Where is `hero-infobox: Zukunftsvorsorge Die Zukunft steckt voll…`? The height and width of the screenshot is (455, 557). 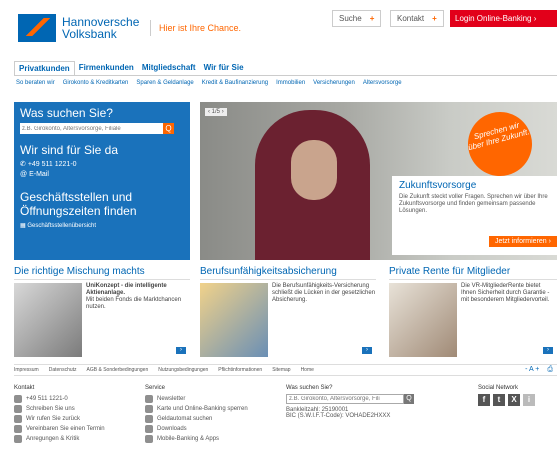 hero-infobox: Zukunftsvorsorge Die Zukunft steckt voll… is located at coordinates (474, 215).